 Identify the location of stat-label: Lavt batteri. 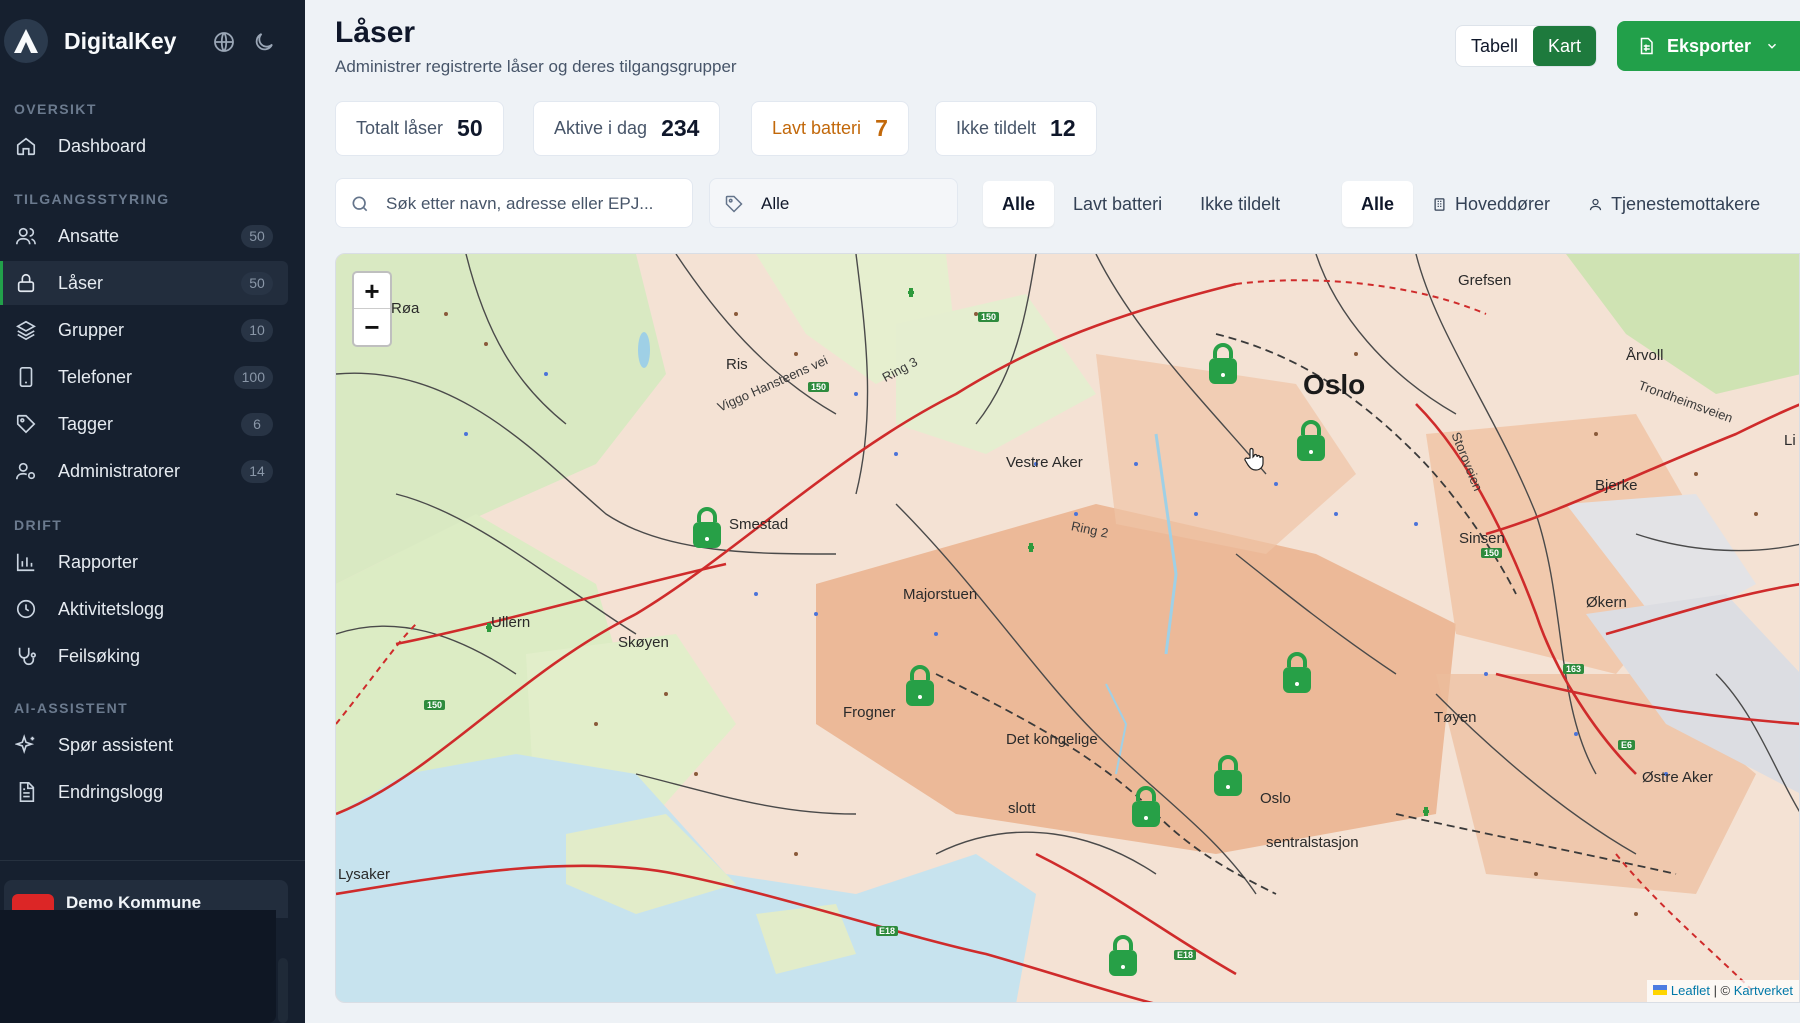
(817, 128).